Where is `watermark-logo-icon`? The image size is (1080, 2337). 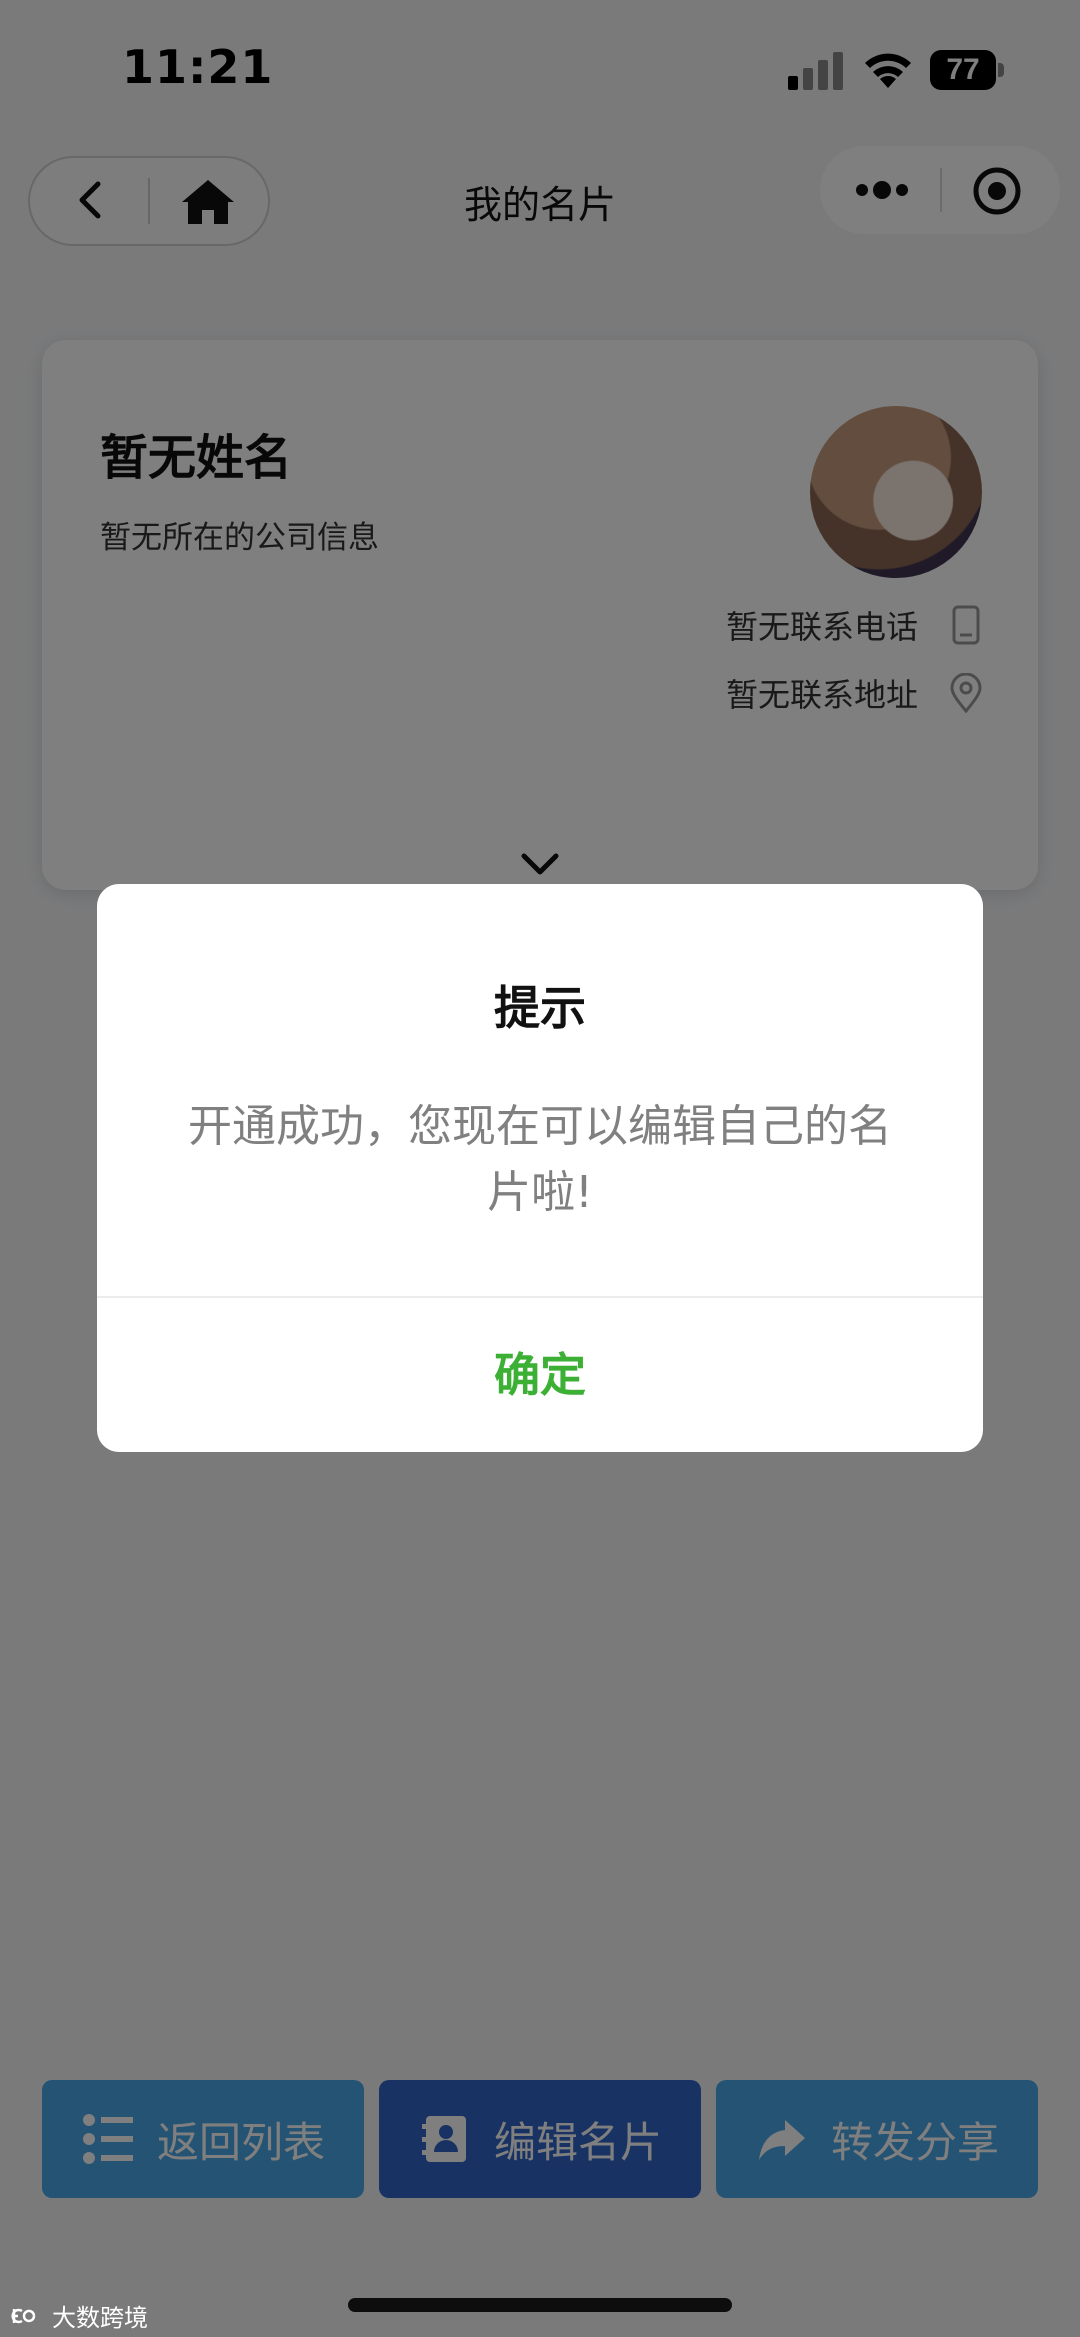
watermark-logo-icon is located at coordinates (23, 2315).